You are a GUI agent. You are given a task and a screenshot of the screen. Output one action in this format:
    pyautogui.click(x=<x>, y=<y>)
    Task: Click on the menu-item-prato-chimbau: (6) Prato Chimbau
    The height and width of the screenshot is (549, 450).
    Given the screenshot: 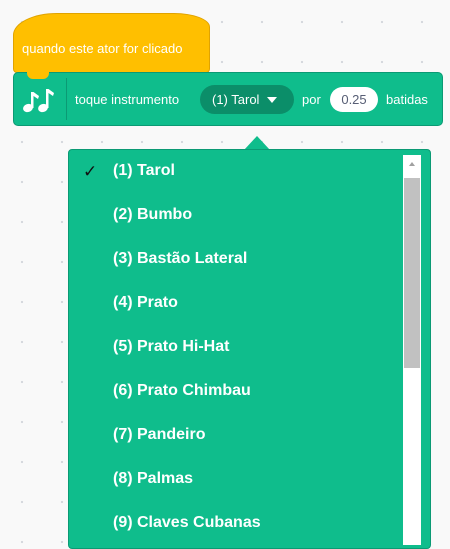 What is the action you would take?
    pyautogui.click(x=235, y=392)
    